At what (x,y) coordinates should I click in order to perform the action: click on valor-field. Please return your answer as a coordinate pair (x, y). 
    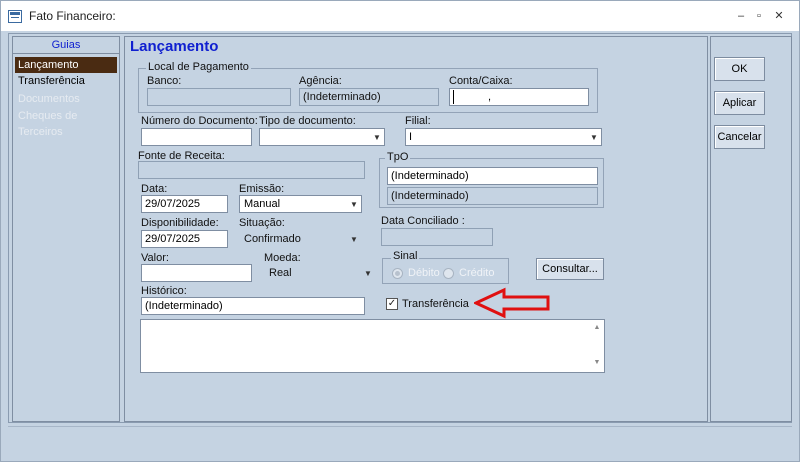
    Looking at the image, I should click on (196, 273).